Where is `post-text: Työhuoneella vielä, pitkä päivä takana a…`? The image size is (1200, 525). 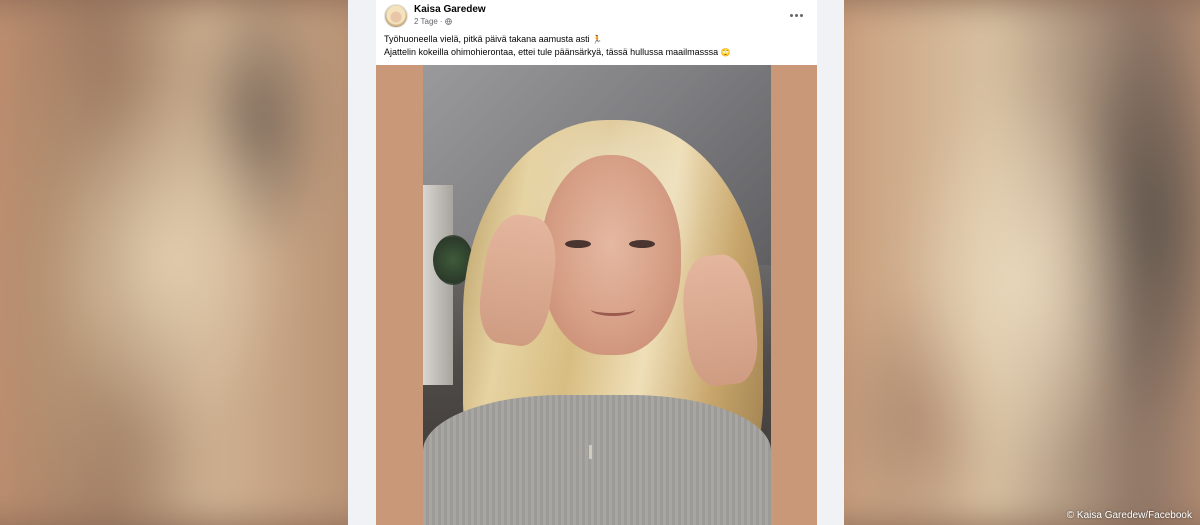
post-text: Työhuoneella vielä, pitkä päivä takana a… is located at coordinates (596, 46).